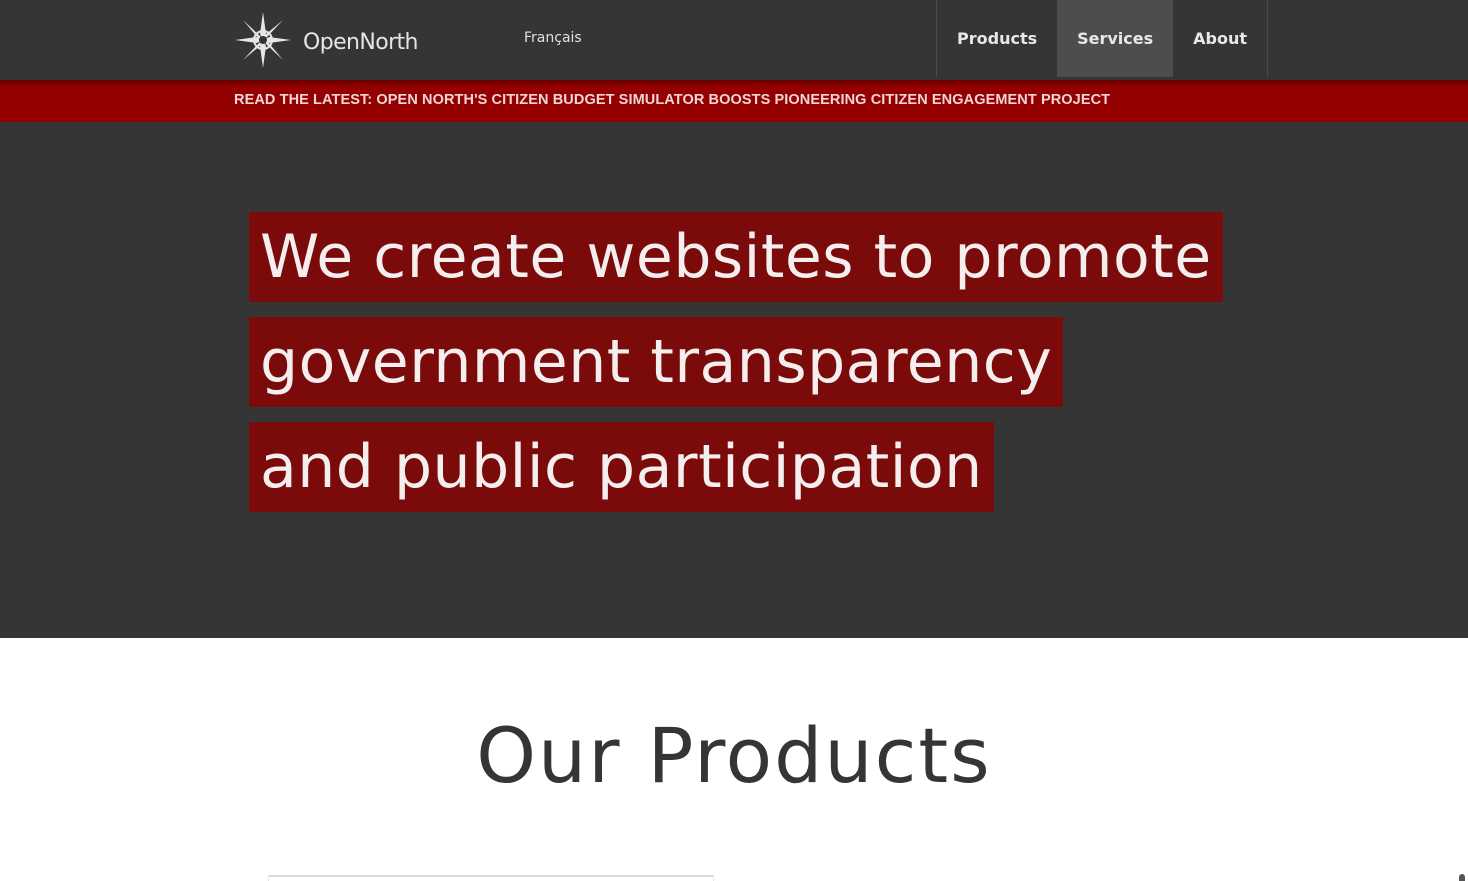 The width and height of the screenshot is (1468, 881). Describe the element at coordinates (997, 38) in the screenshot. I see `nav-item-products: Products` at that location.